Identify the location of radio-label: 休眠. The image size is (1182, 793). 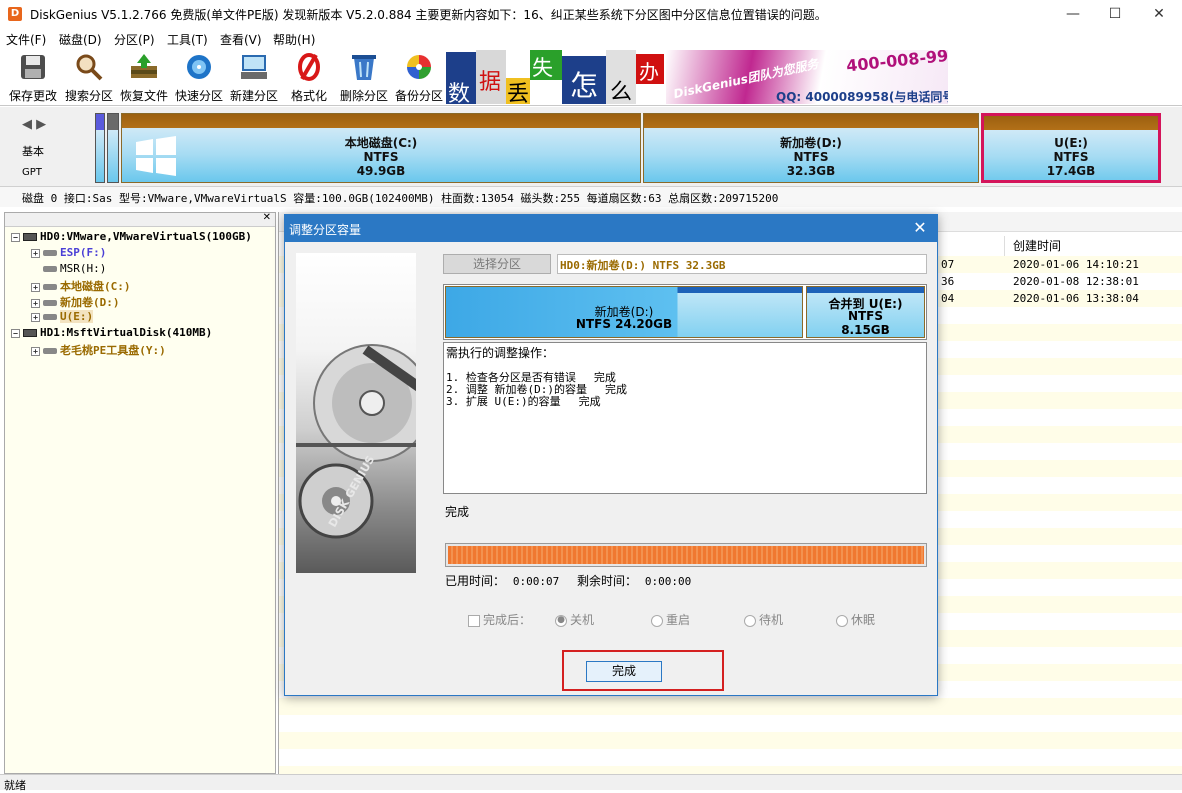
(863, 620).